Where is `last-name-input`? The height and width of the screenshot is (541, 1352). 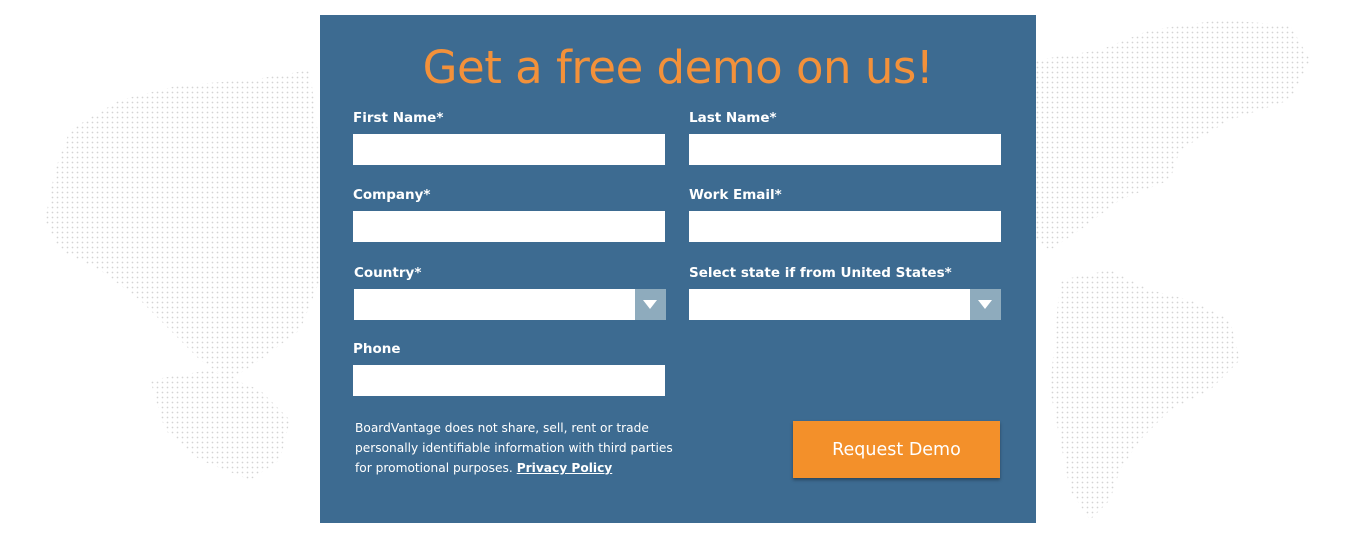
last-name-input is located at coordinates (845, 149).